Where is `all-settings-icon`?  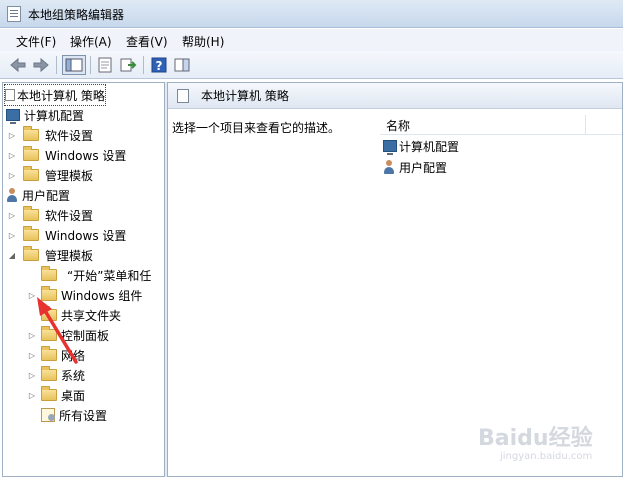 all-settings-icon is located at coordinates (48, 415).